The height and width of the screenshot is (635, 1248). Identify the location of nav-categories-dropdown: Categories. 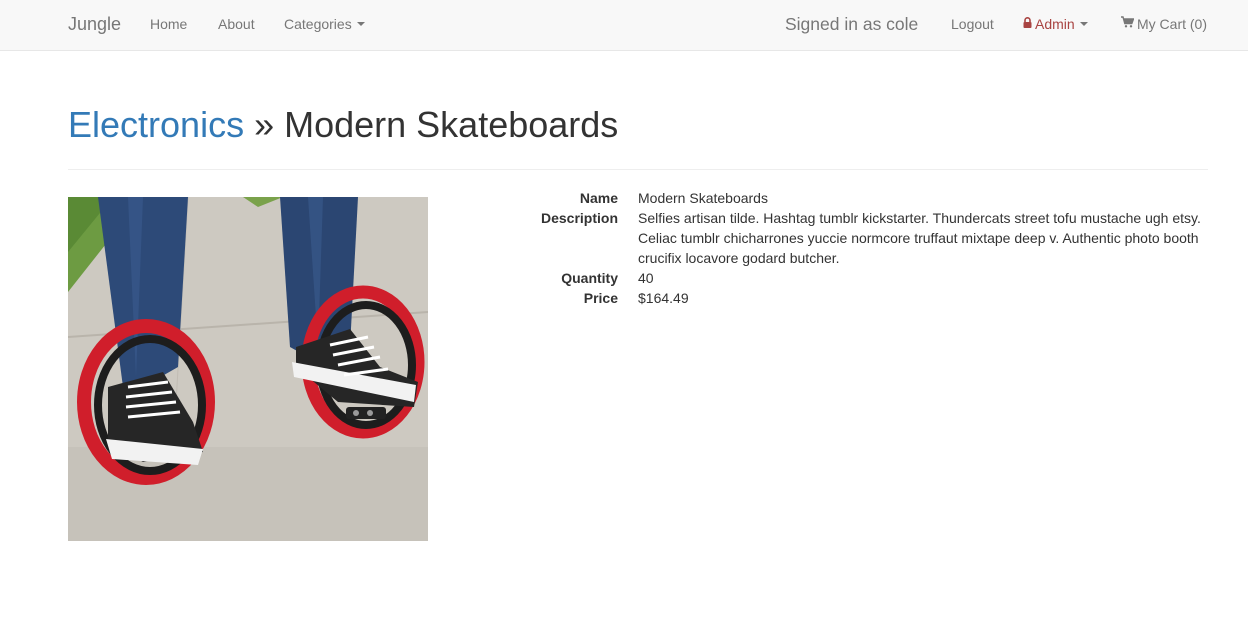
(324, 25).